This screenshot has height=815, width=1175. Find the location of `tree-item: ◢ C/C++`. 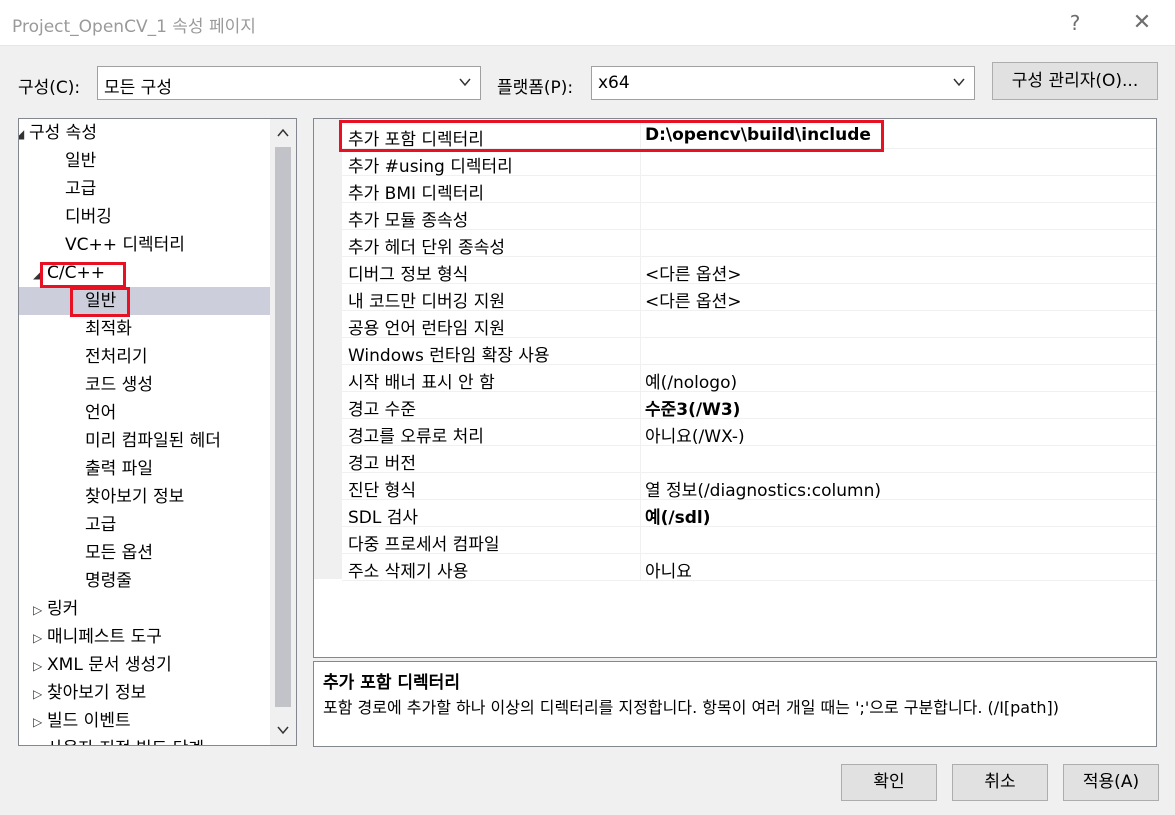

tree-item: ◢ C/C++ is located at coordinates (69, 273).